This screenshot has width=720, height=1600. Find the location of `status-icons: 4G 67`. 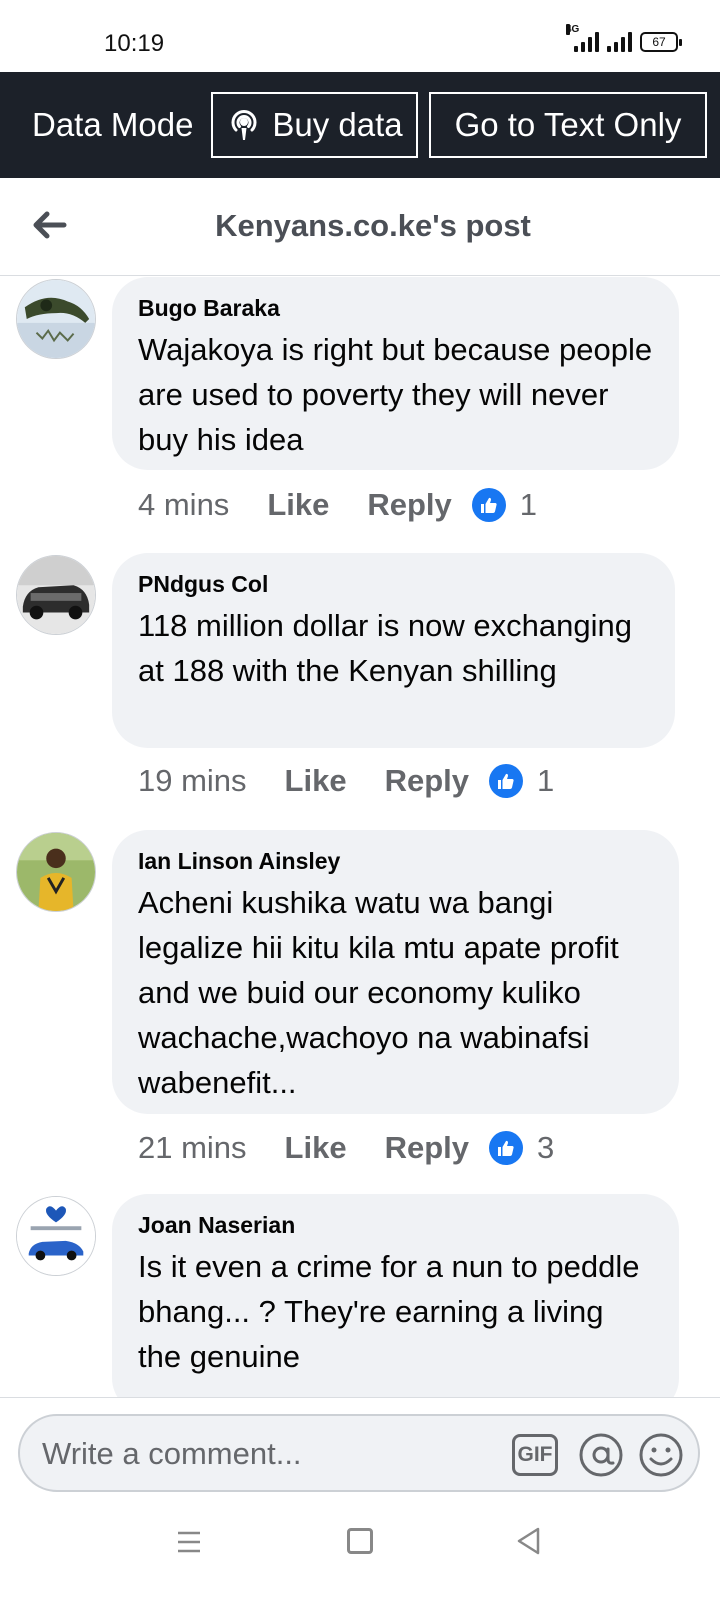

status-icons: 4G 67 is located at coordinates (624, 38).